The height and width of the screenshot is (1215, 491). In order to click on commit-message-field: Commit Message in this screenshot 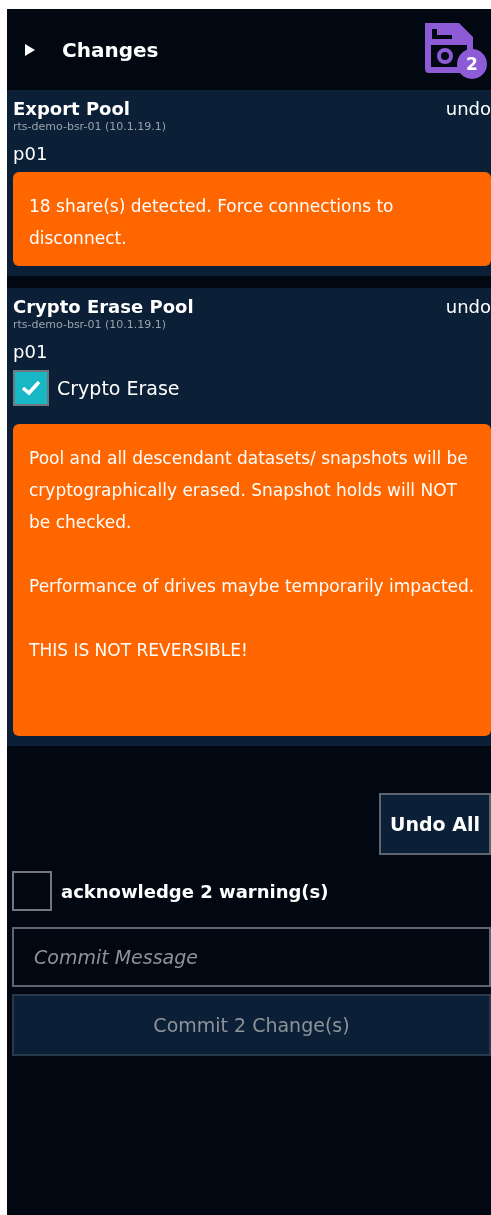, I will do `click(251, 957)`.